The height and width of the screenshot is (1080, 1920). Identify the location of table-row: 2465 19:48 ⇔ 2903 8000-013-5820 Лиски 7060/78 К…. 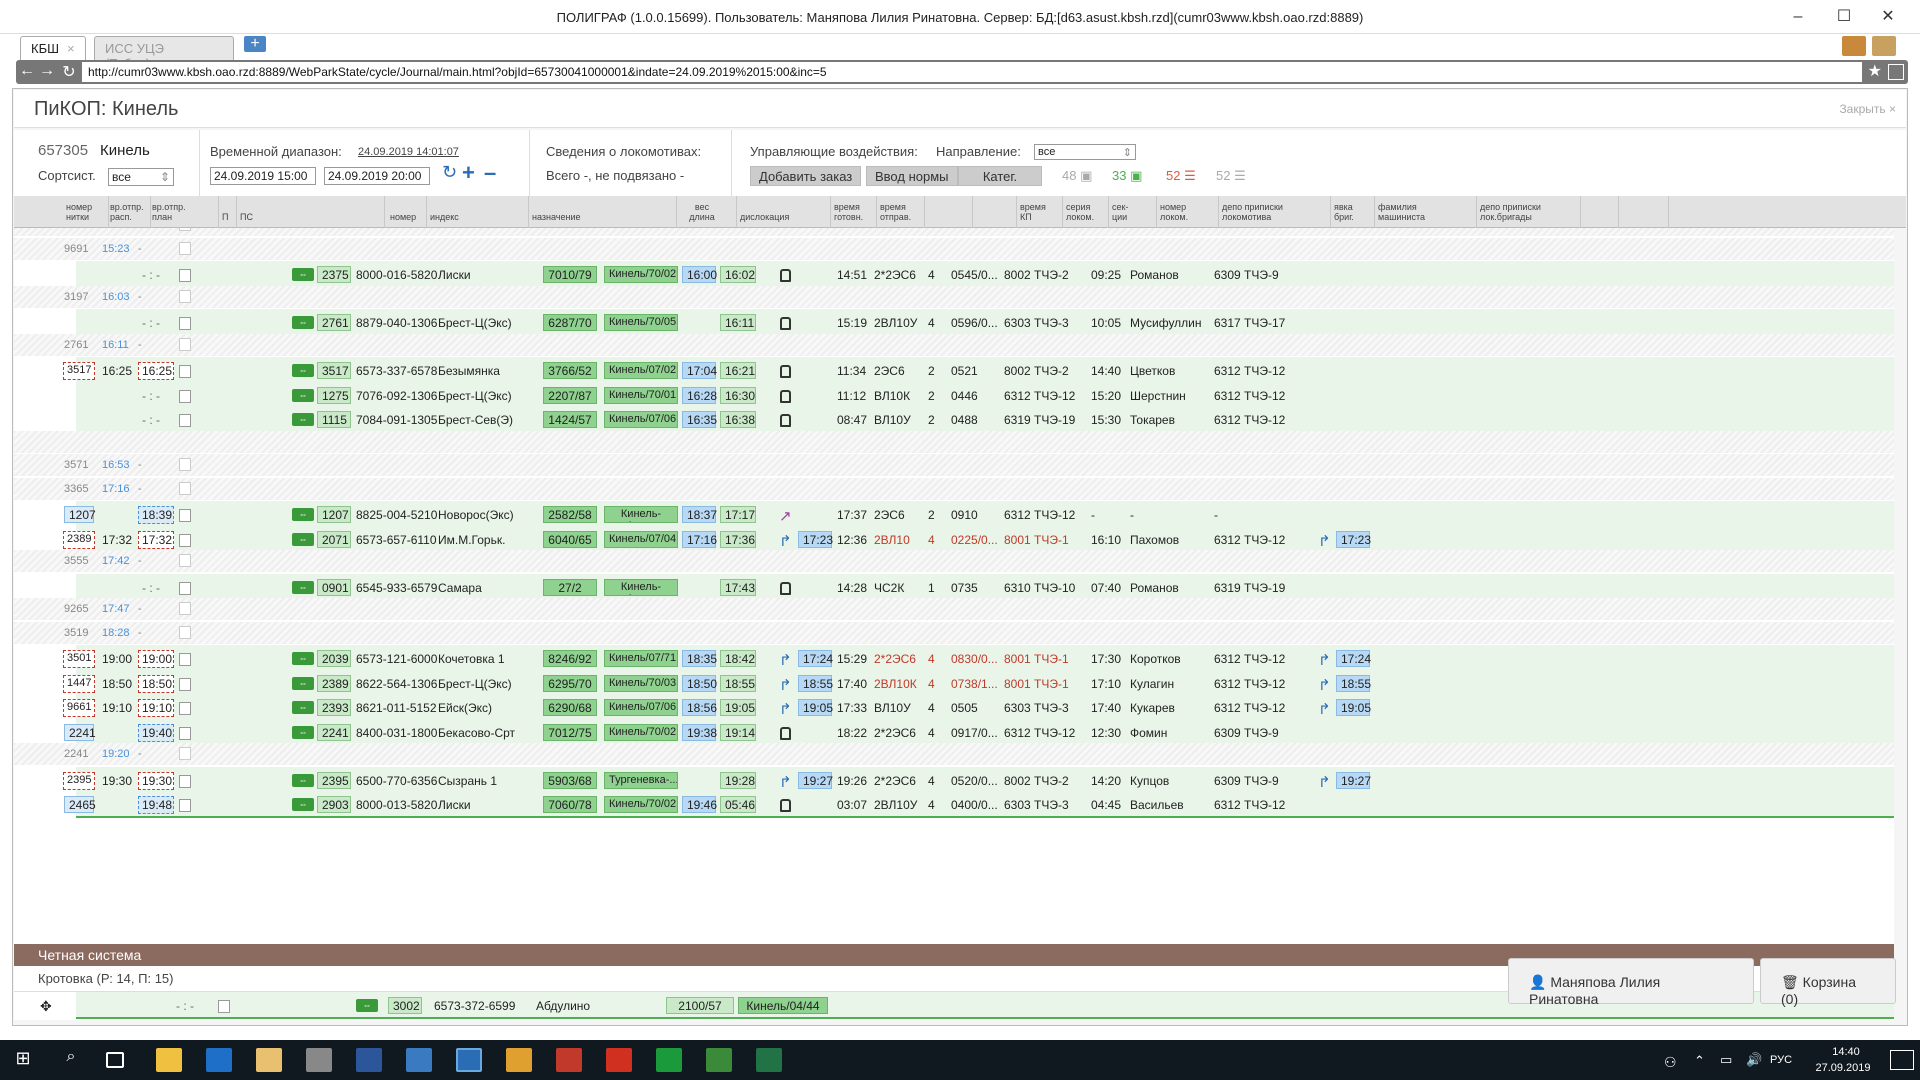
(954, 804).